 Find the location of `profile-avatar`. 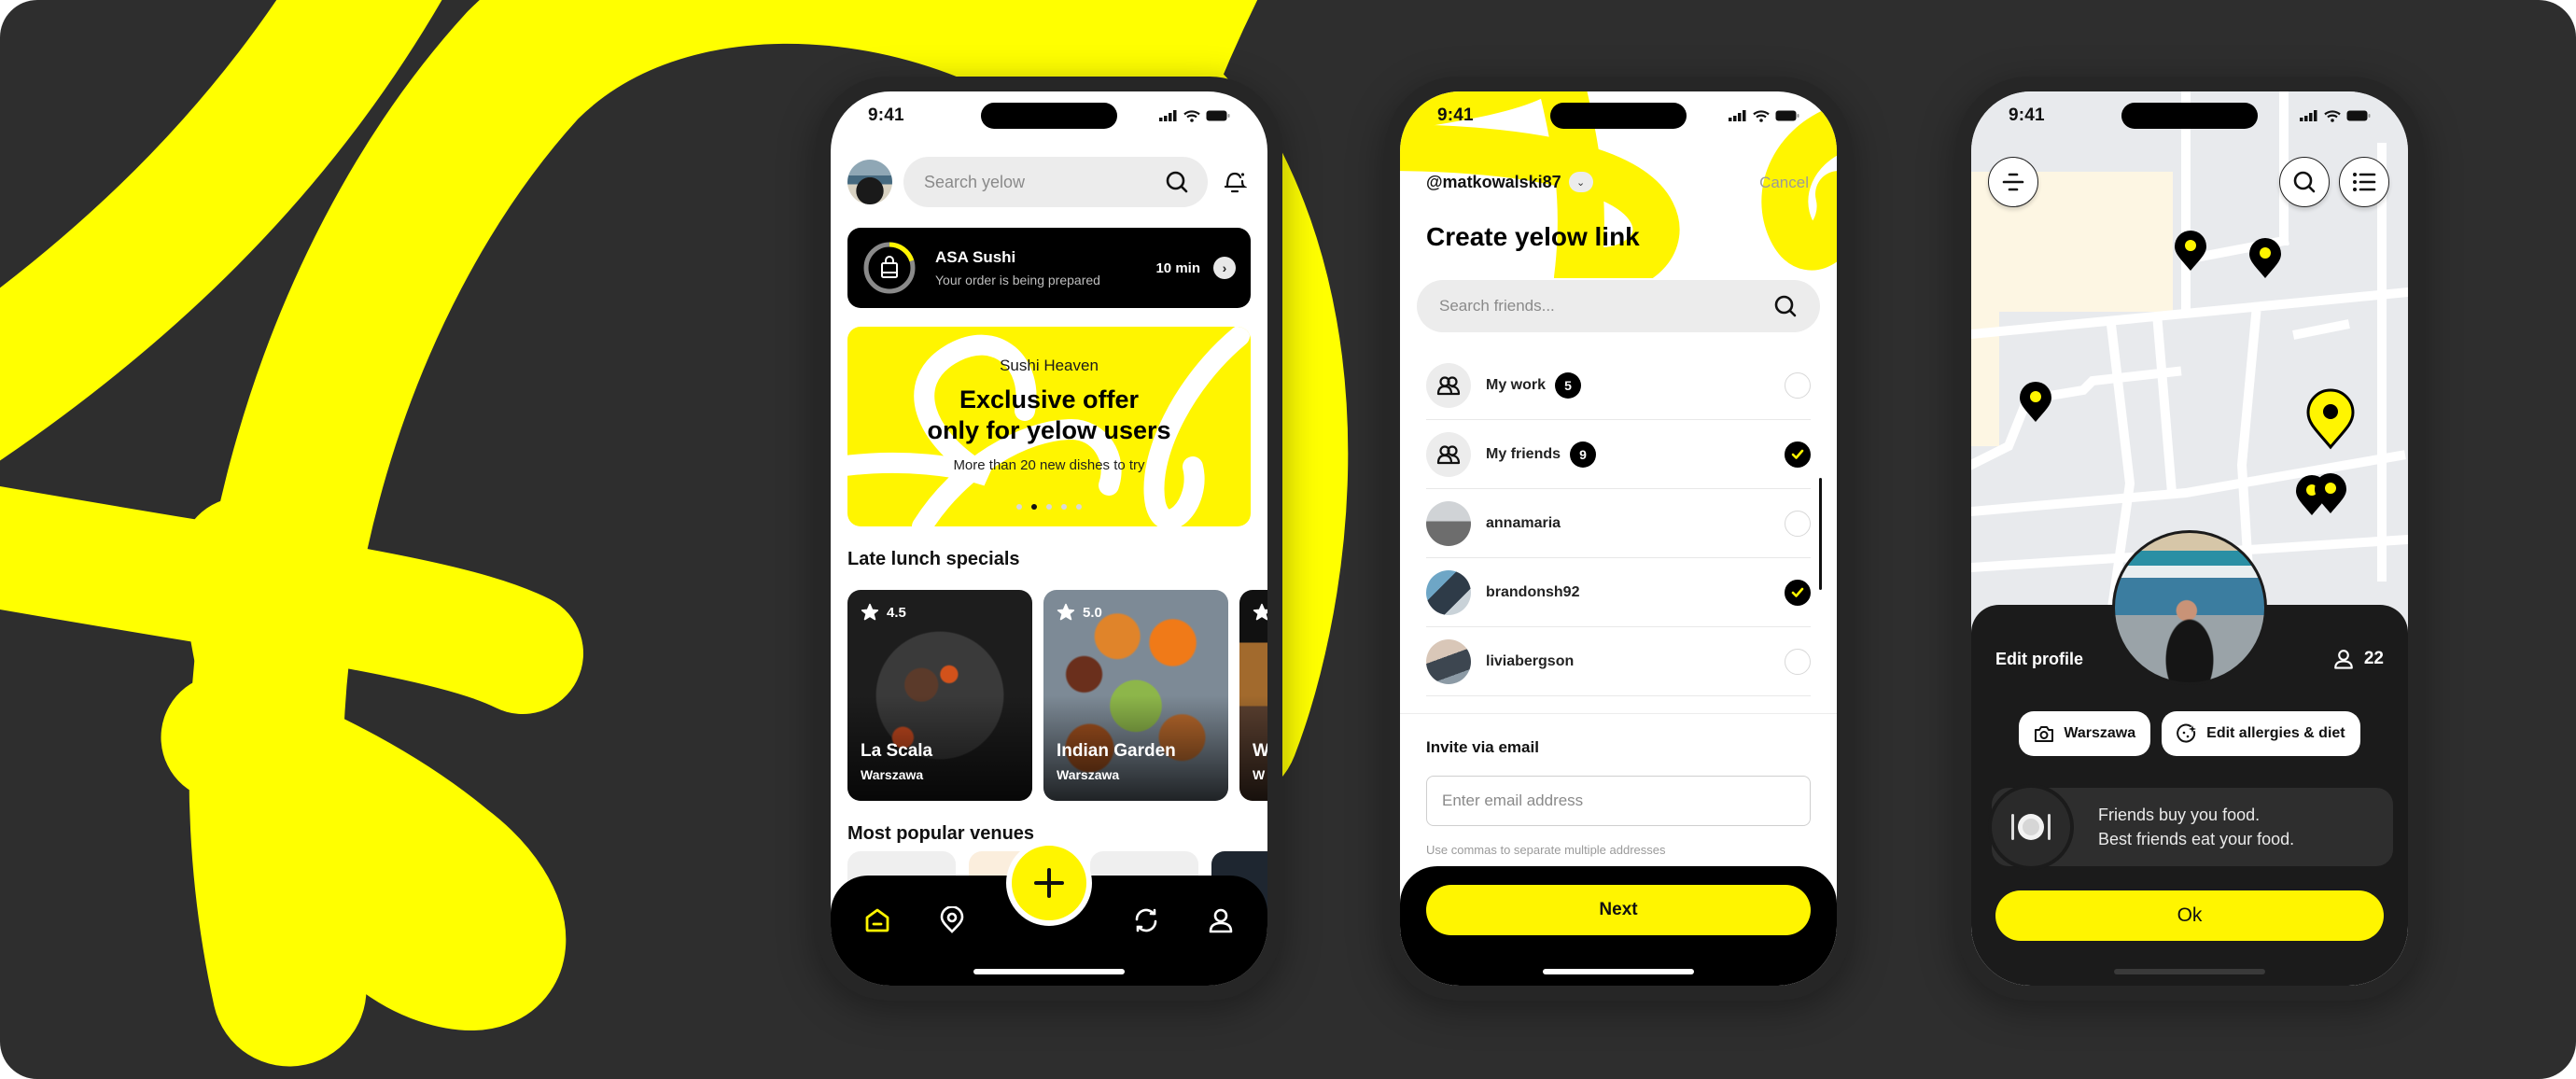

profile-avatar is located at coordinates (2189, 607).